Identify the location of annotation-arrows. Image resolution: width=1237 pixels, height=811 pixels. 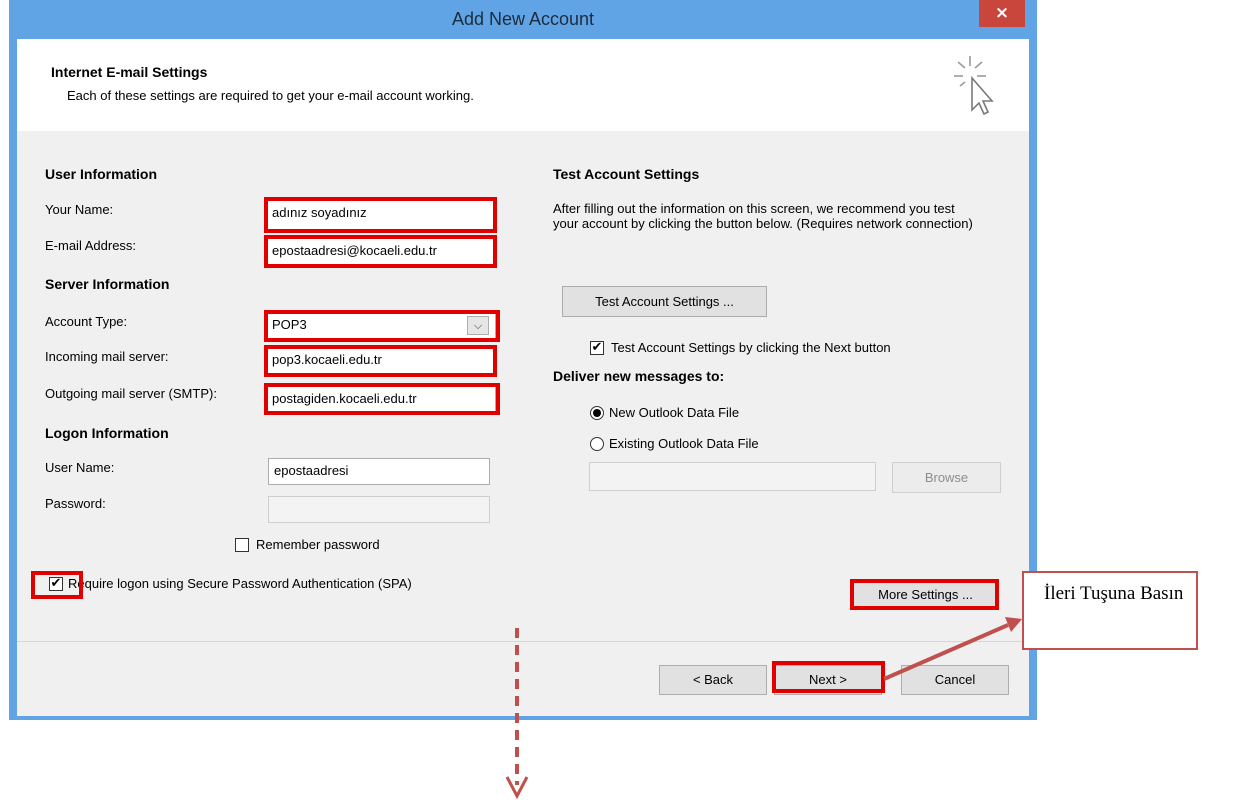
(763, 708).